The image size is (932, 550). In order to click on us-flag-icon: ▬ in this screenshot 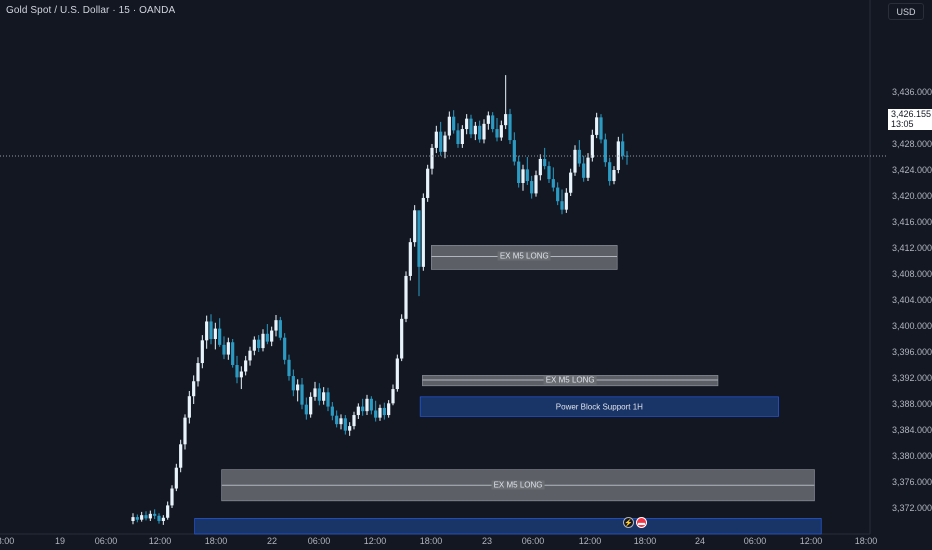, I will do `click(641, 522)`.